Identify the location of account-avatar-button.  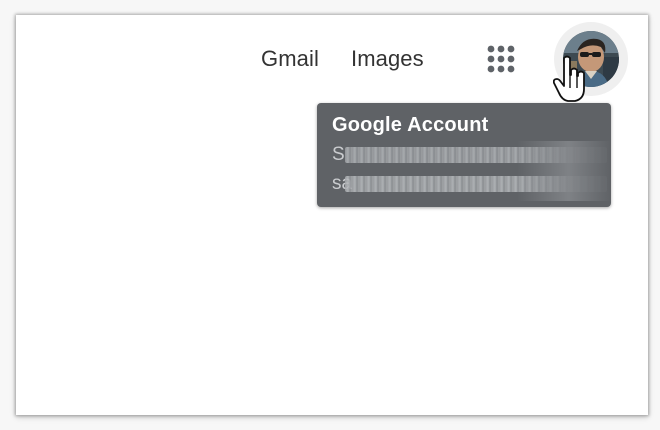
(591, 59).